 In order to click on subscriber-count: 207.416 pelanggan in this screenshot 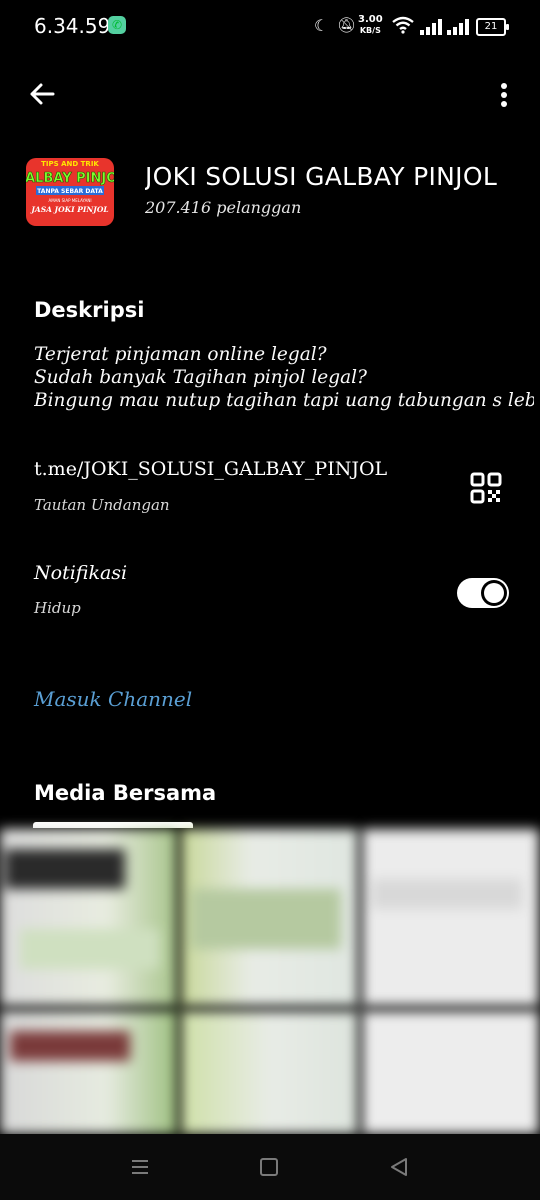, I will do `click(223, 207)`.